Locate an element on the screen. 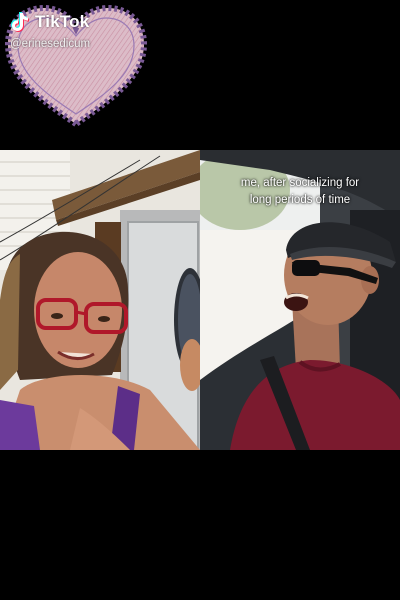  caption-line-1: me, after socializing for is located at coordinates (300, 183).